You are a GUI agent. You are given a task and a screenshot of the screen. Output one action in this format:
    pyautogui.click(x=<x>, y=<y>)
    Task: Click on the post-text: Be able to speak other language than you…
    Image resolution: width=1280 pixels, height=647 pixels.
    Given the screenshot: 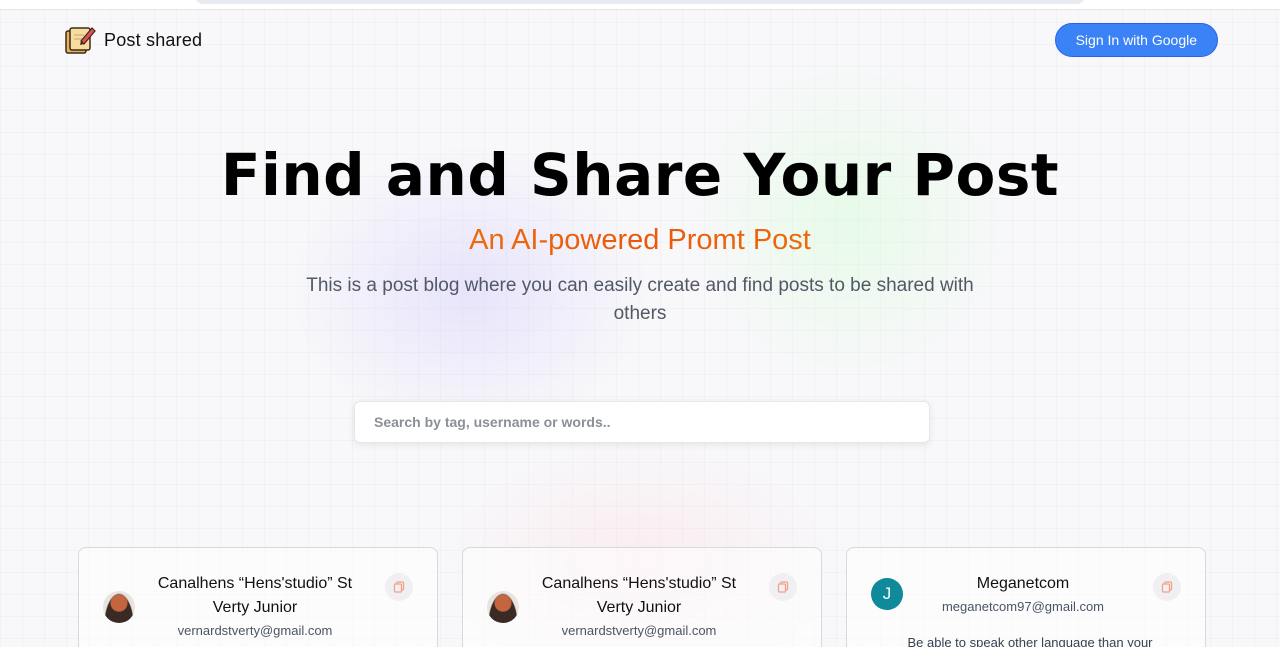 What is the action you would take?
    pyautogui.click(x=1030, y=641)
    